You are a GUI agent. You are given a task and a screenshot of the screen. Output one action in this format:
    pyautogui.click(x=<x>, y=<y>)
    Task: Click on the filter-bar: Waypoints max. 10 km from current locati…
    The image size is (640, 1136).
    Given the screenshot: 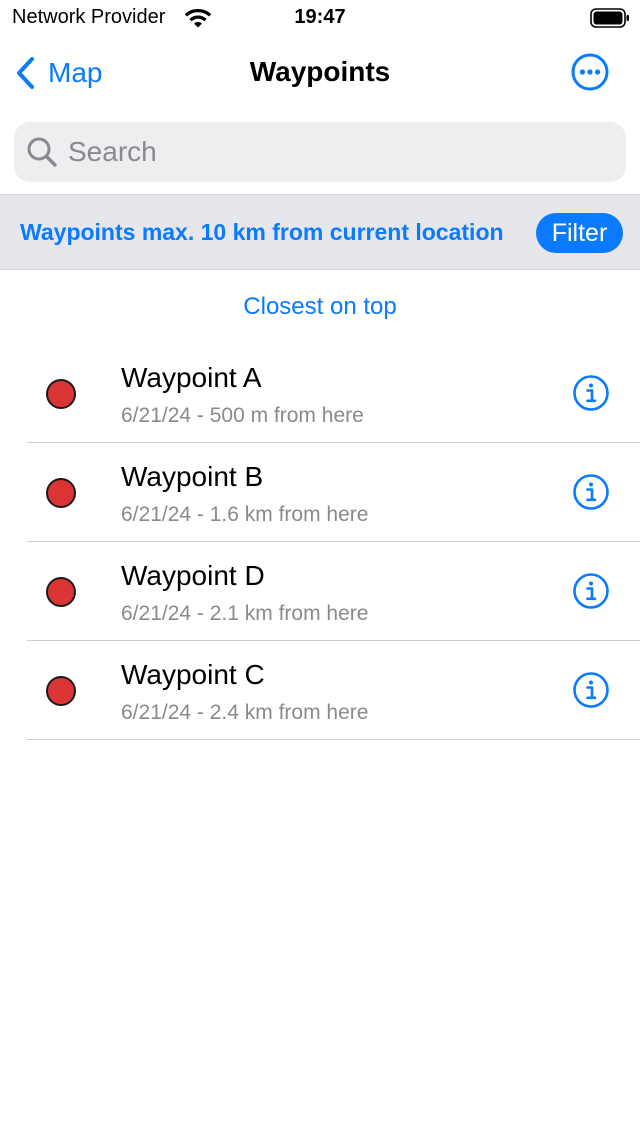 What is the action you would take?
    pyautogui.click(x=320, y=232)
    